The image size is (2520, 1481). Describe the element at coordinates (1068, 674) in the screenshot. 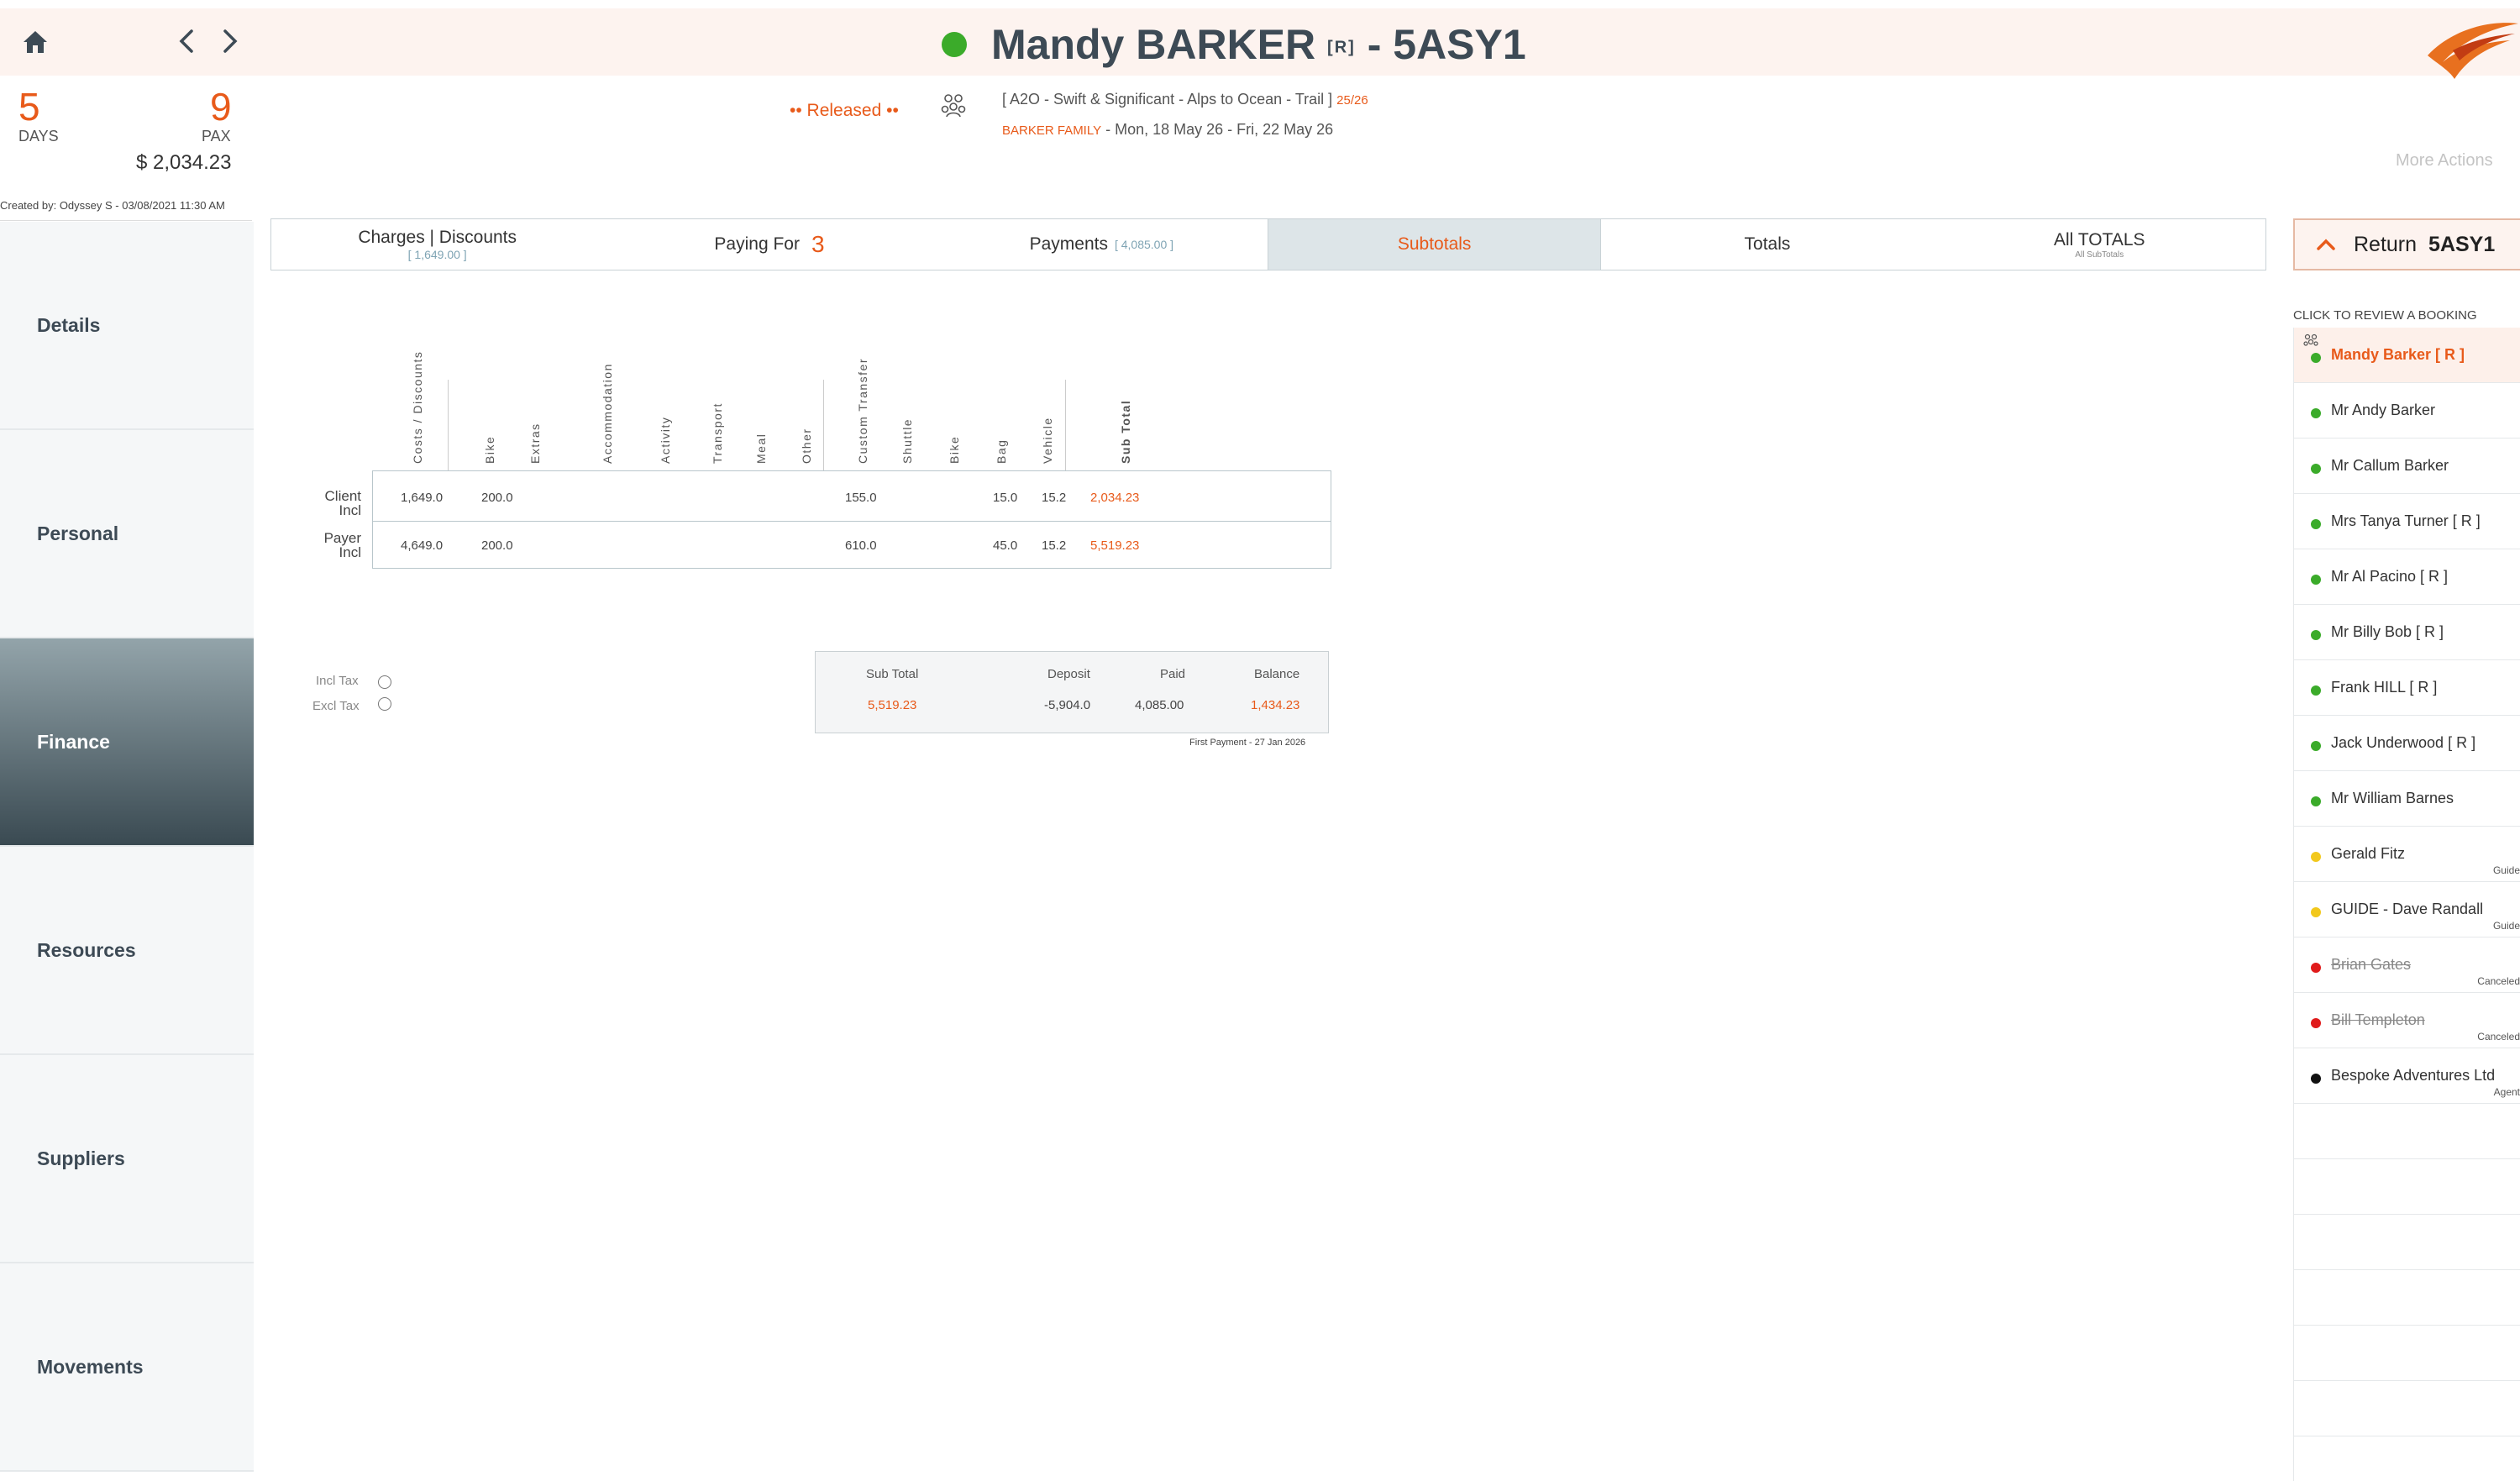

I see `summary-header-deposit: Deposit` at that location.